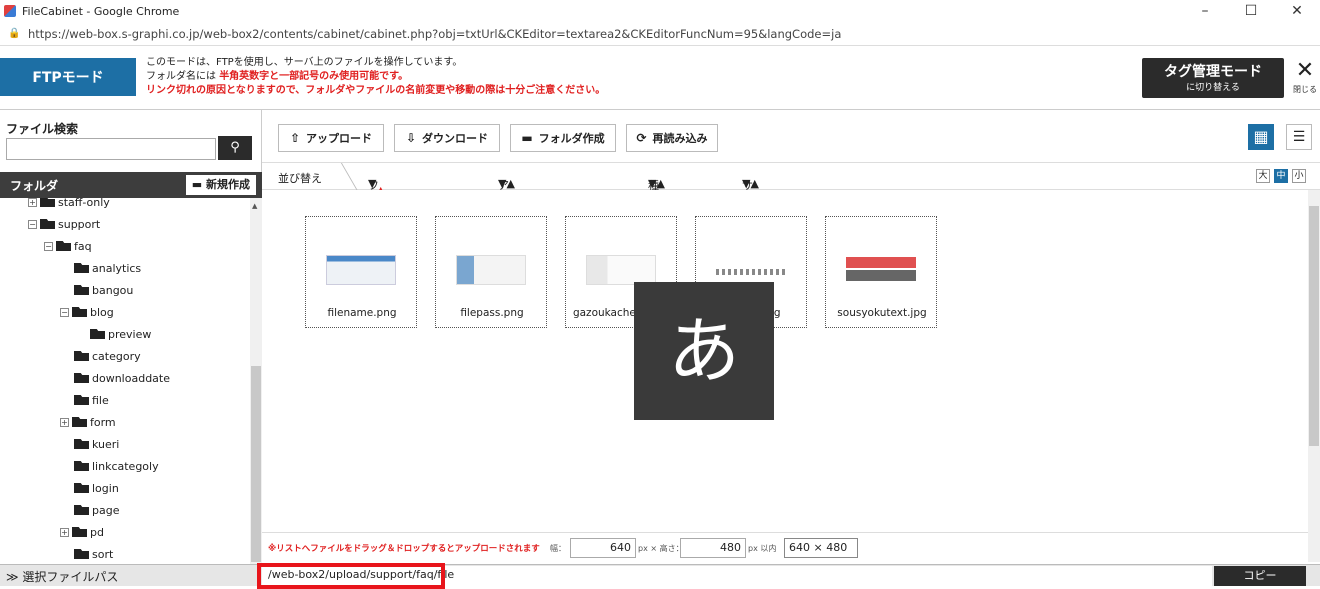 This screenshot has width=1320, height=589. I want to click on width-input: 640, so click(603, 548).